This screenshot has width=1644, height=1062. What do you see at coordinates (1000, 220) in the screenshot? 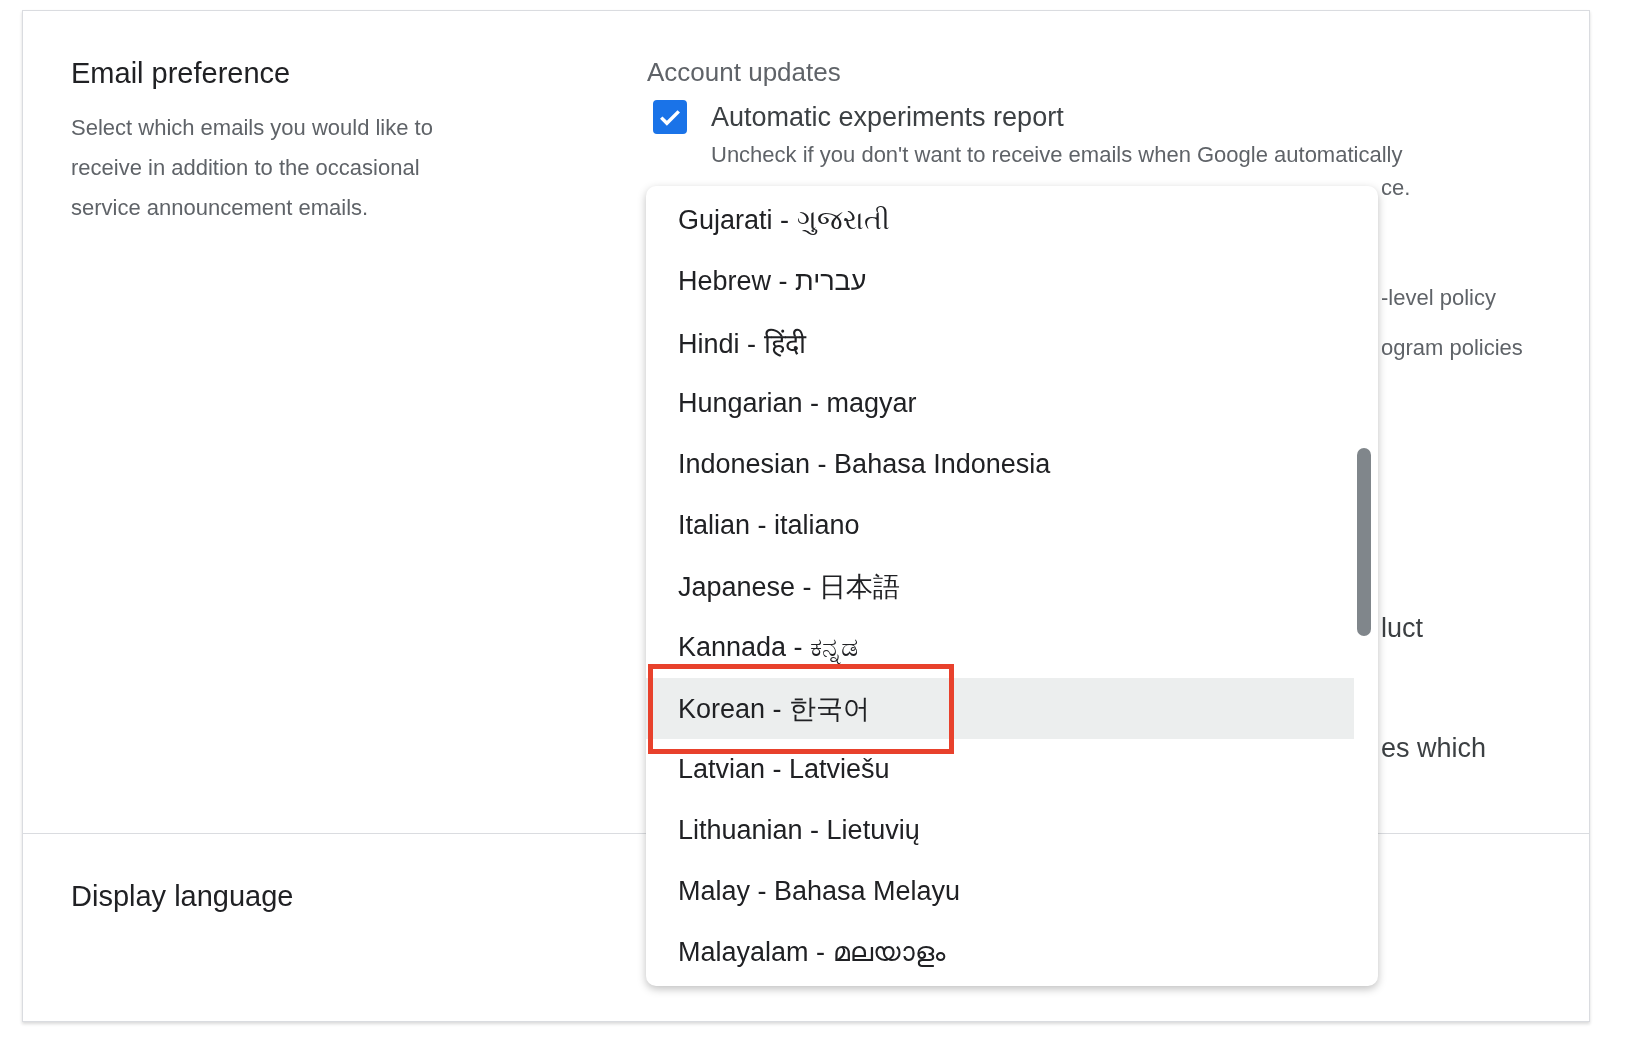
I see `language-option: Gujarati - ગુજરાતી` at bounding box center [1000, 220].